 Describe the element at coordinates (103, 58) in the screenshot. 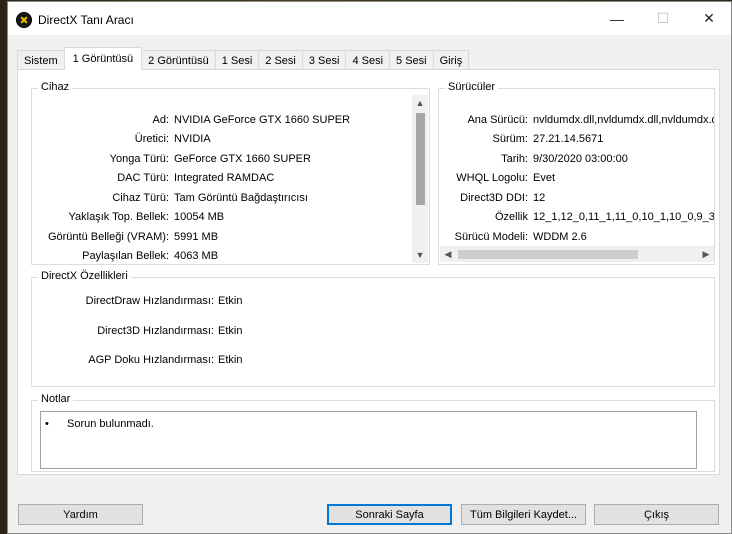

I see `tab-display-1: 1 Görüntüsü` at that location.